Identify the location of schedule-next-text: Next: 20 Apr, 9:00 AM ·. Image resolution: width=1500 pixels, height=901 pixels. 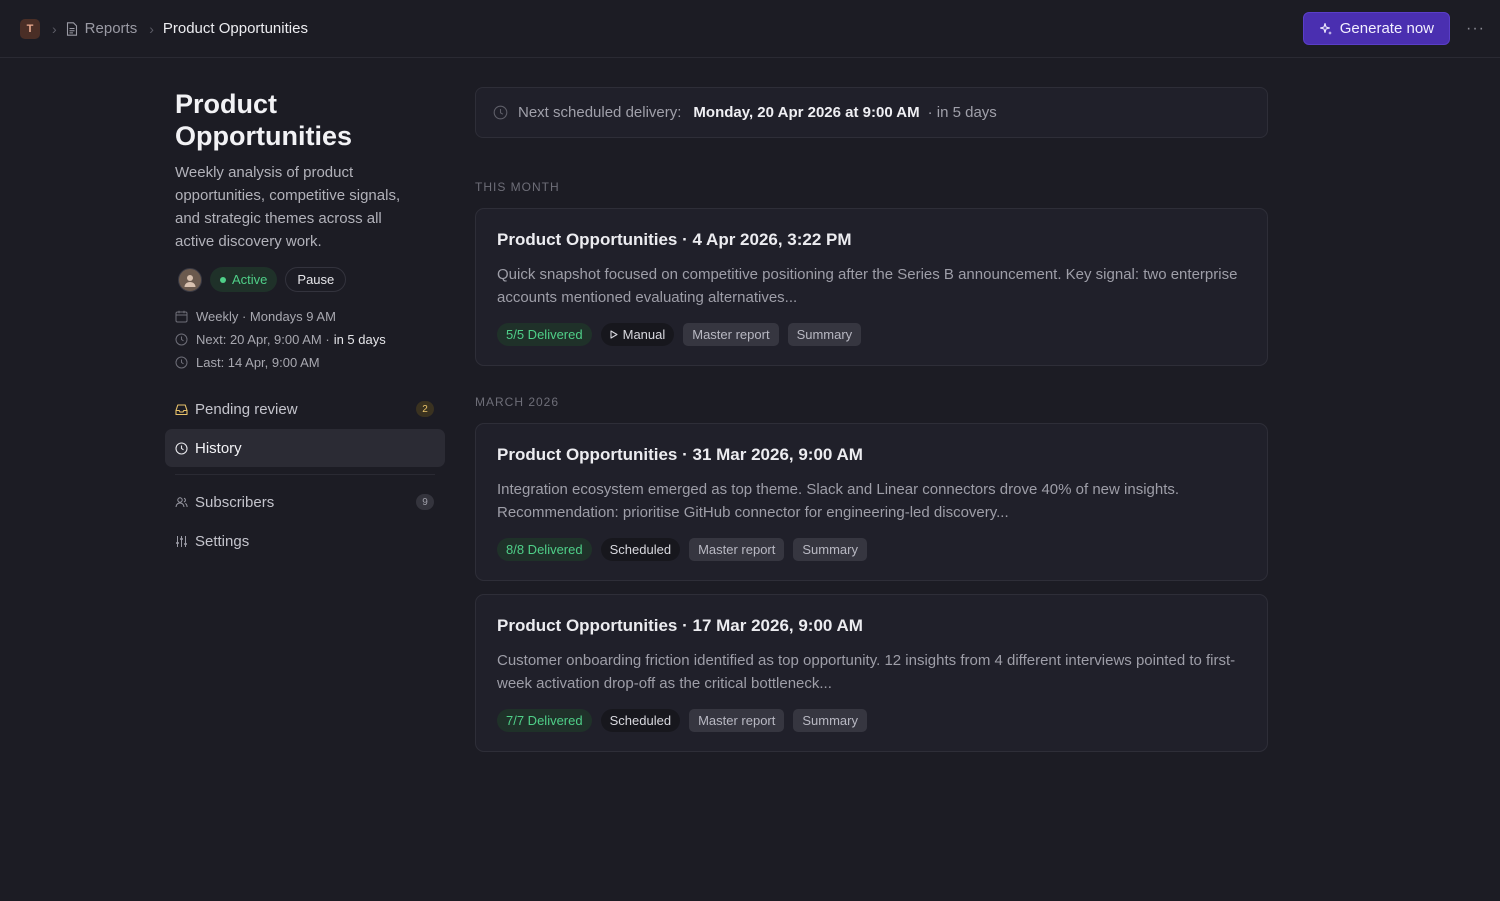
(263, 339).